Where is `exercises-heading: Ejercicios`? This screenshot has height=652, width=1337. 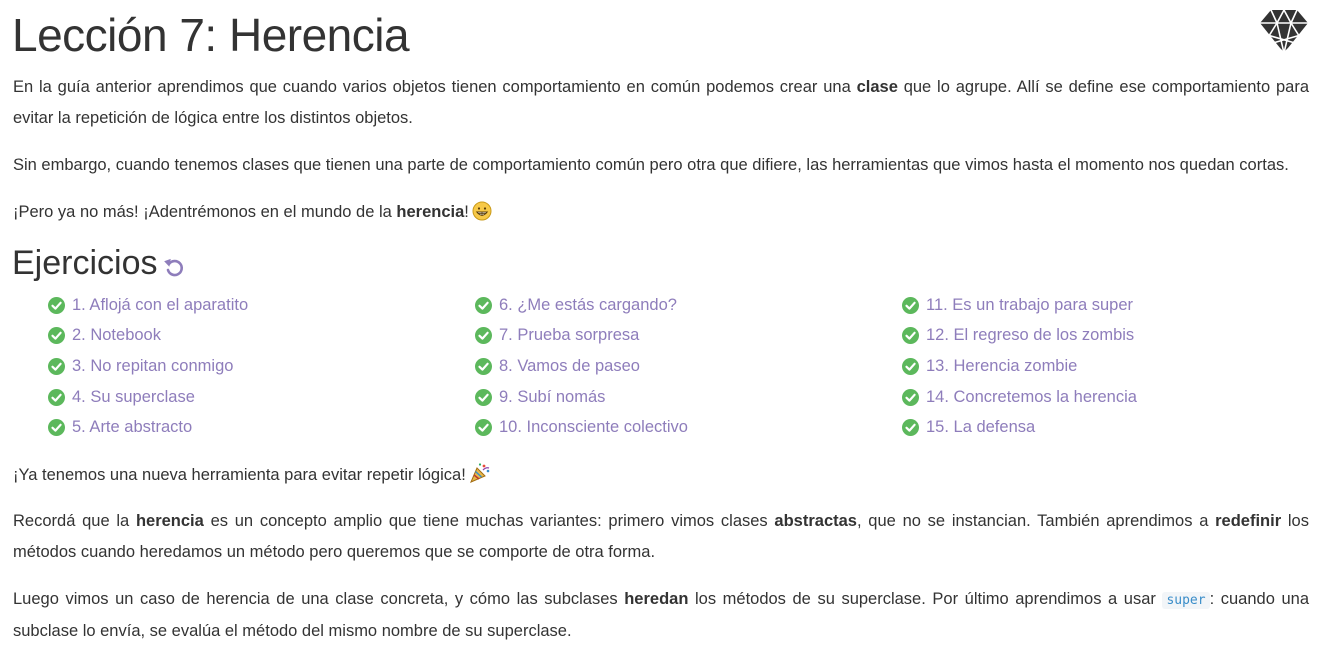 exercises-heading: Ejercicios is located at coordinates (98, 263).